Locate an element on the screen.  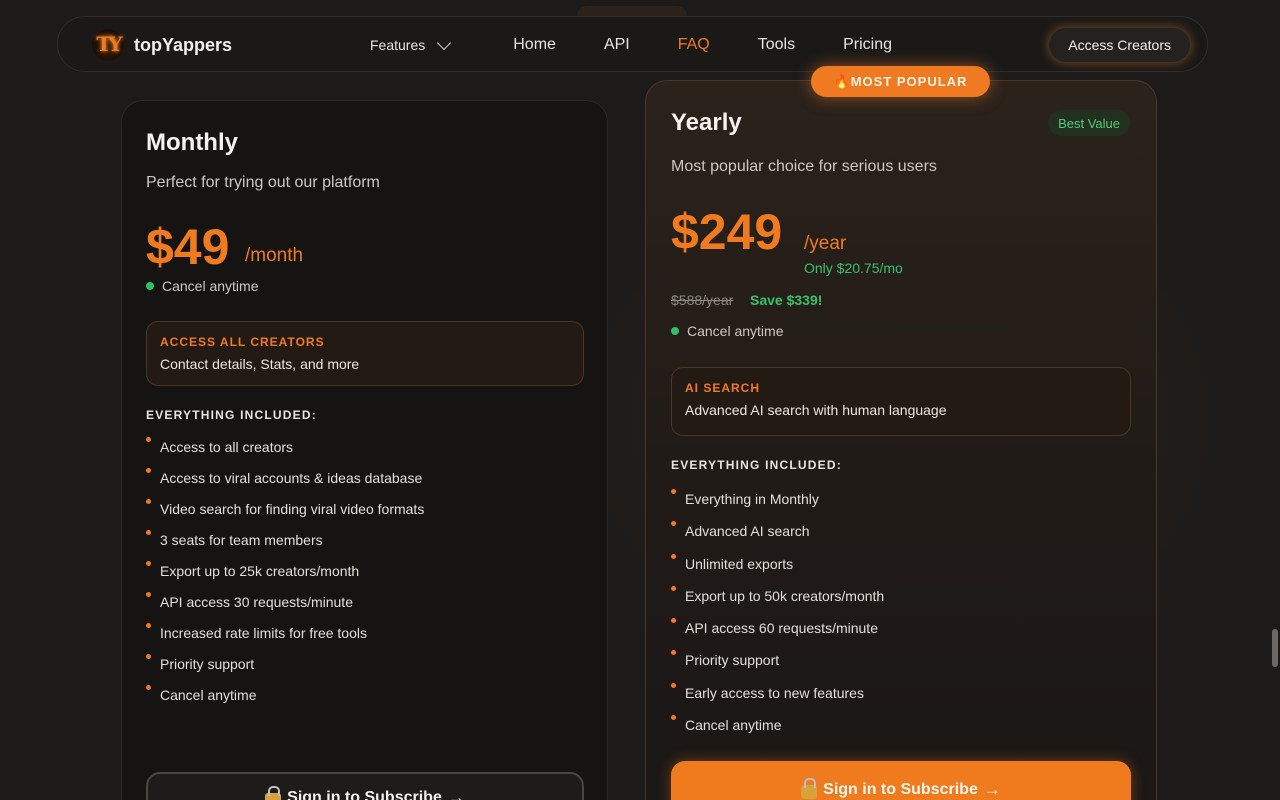
plan-price: $49 is located at coordinates (188, 247).